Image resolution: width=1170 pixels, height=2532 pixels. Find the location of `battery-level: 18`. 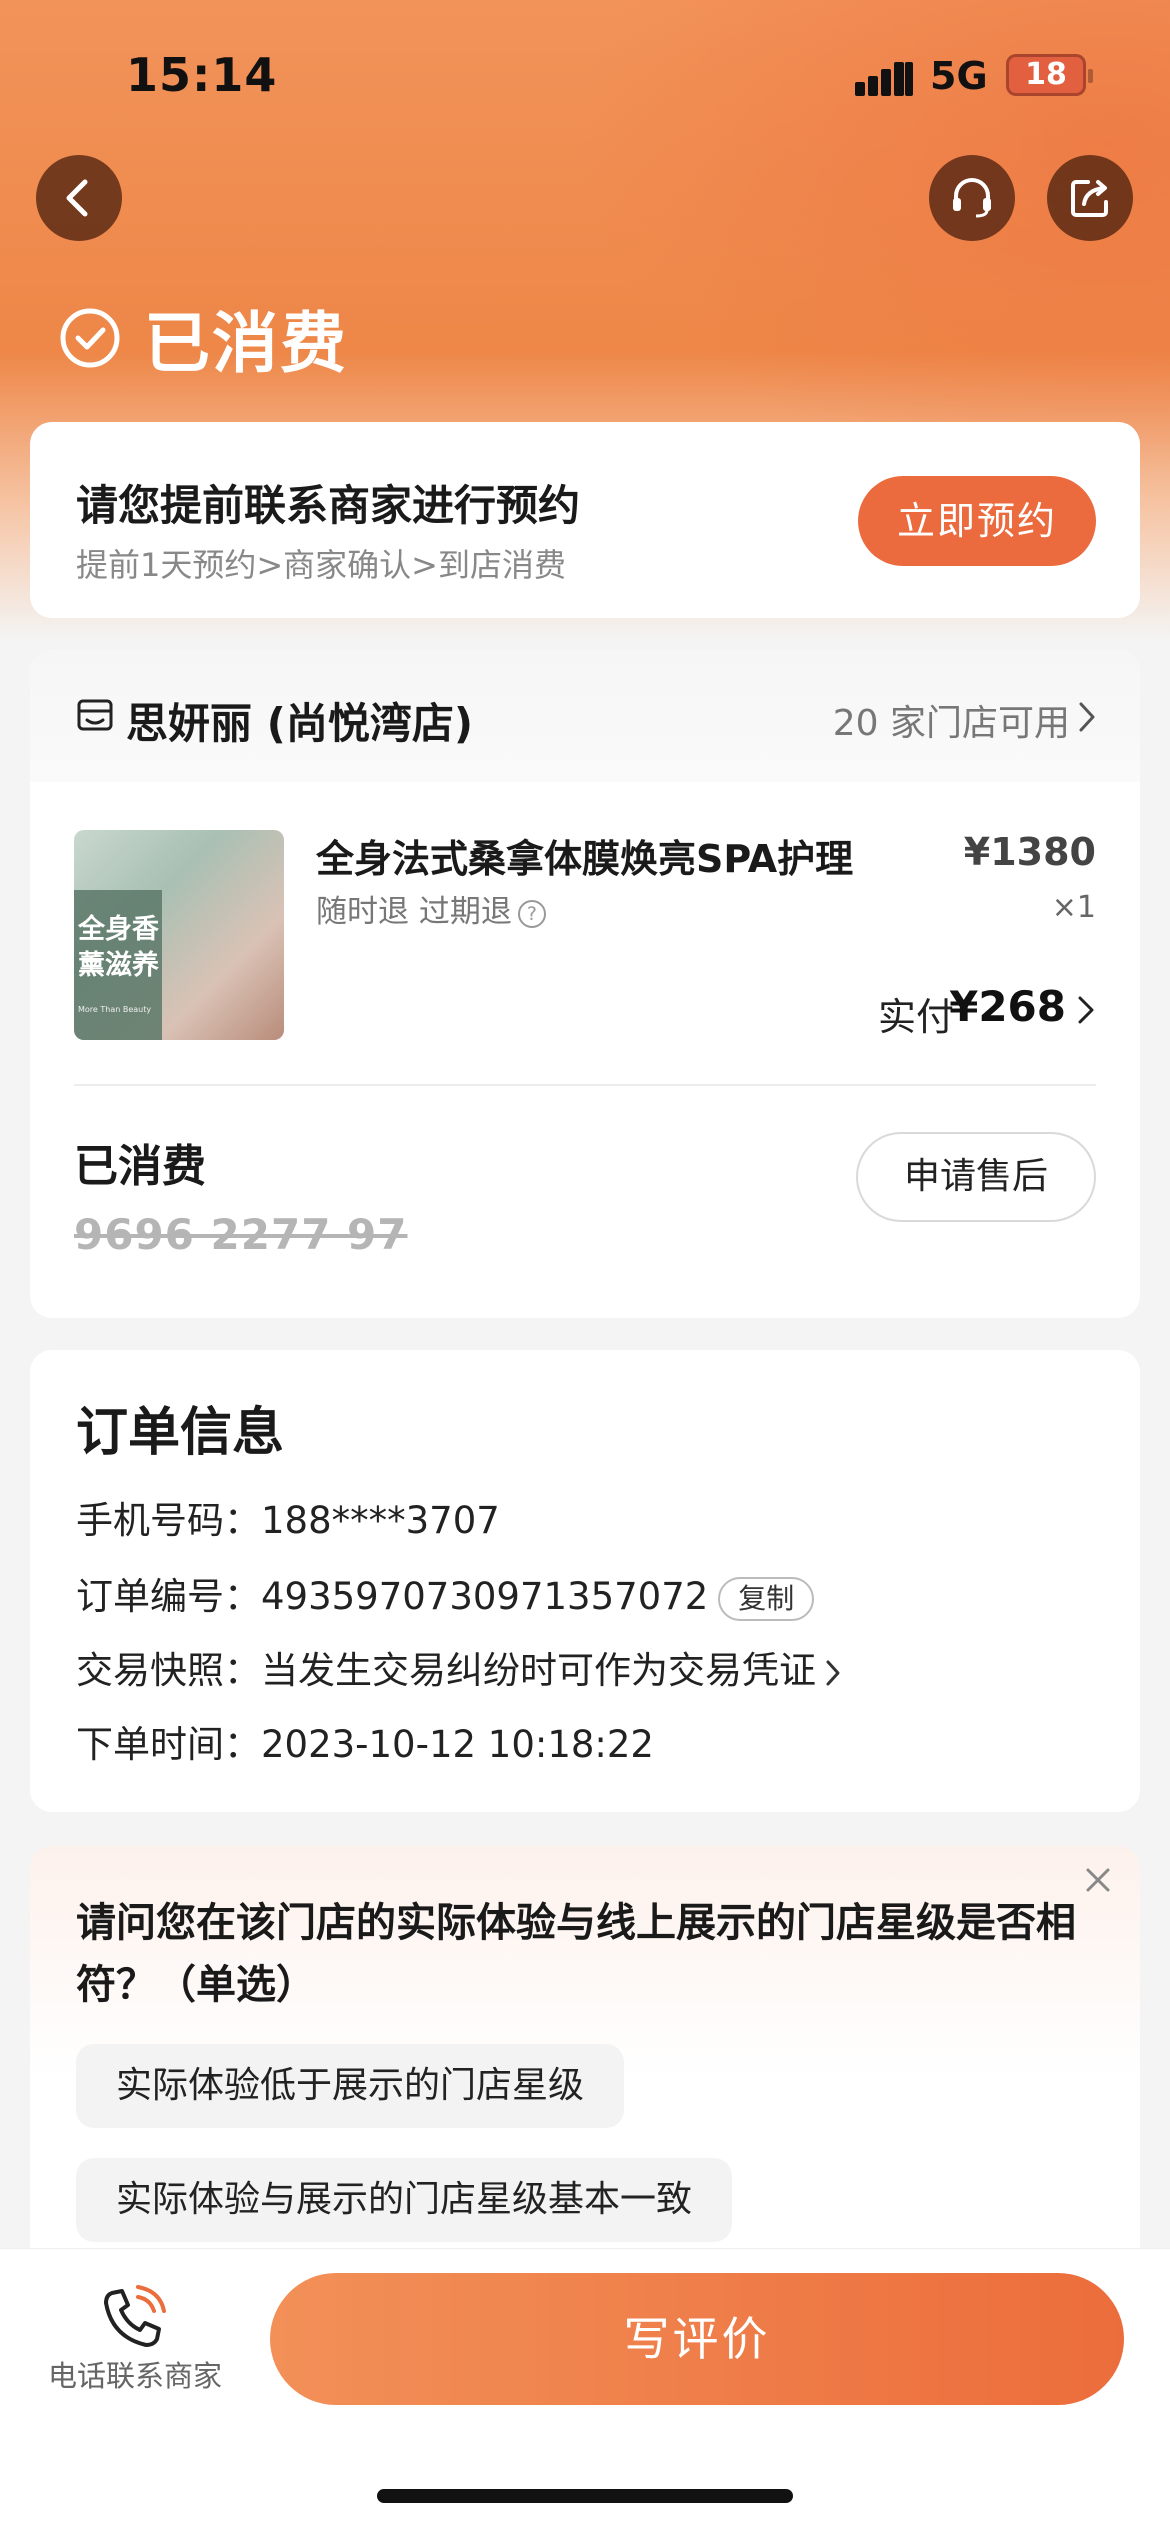

battery-level: 18 is located at coordinates (1046, 74).